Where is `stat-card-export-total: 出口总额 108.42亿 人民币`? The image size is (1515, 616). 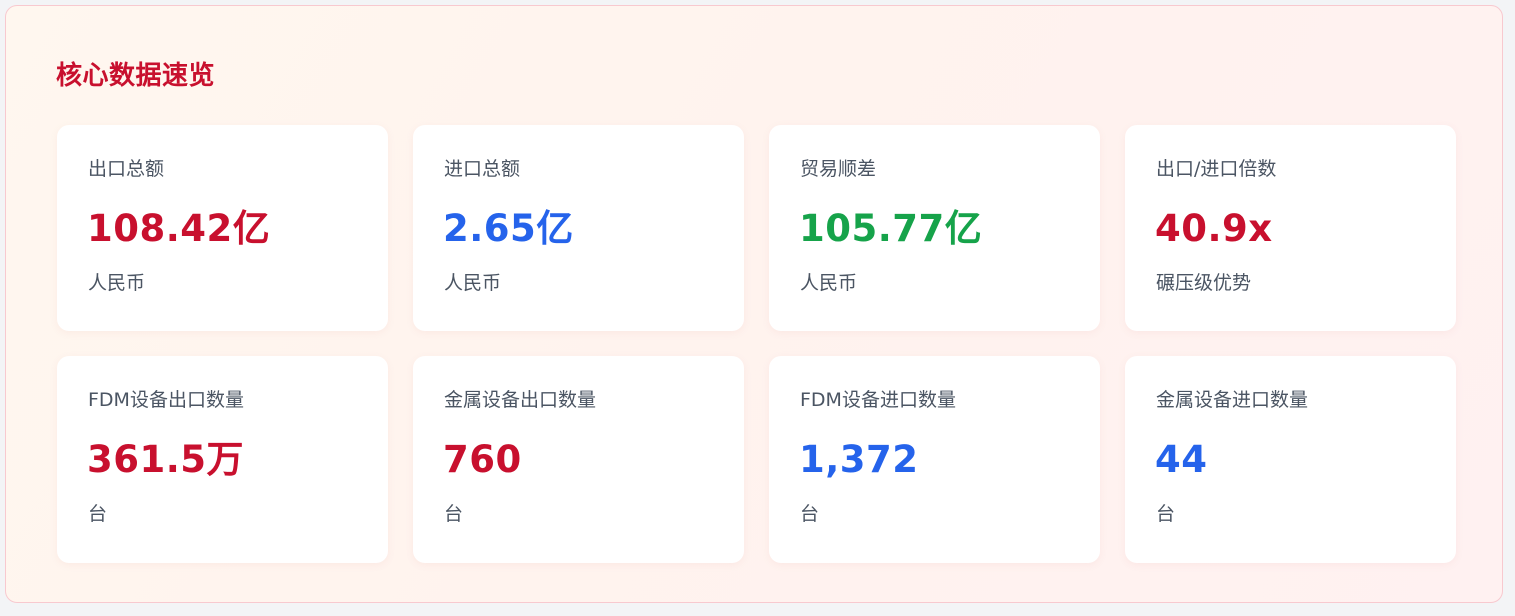
stat-card-export-total: 出口总额 108.42亿 人民币 is located at coordinates (222, 228).